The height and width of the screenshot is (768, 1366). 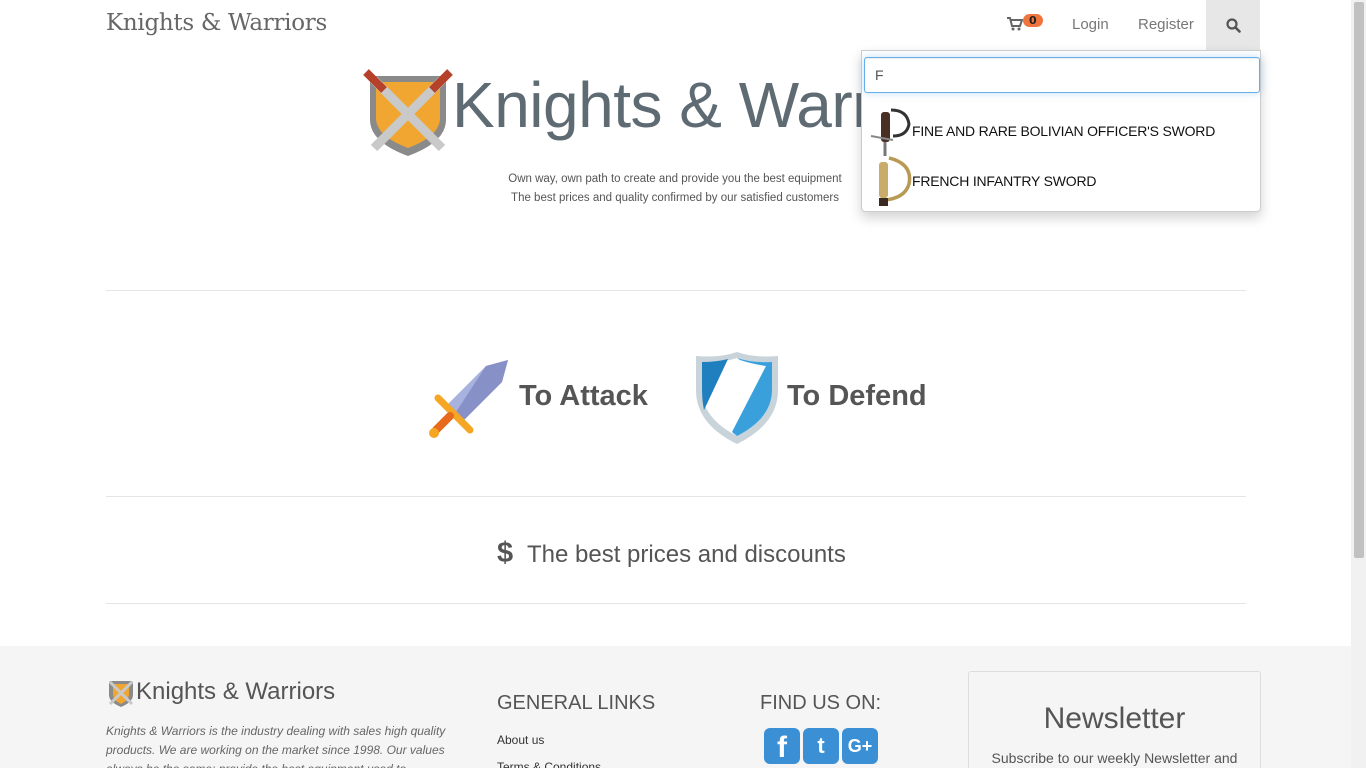 What do you see at coordinates (1015, 24) in the screenshot?
I see `cart-icon` at bounding box center [1015, 24].